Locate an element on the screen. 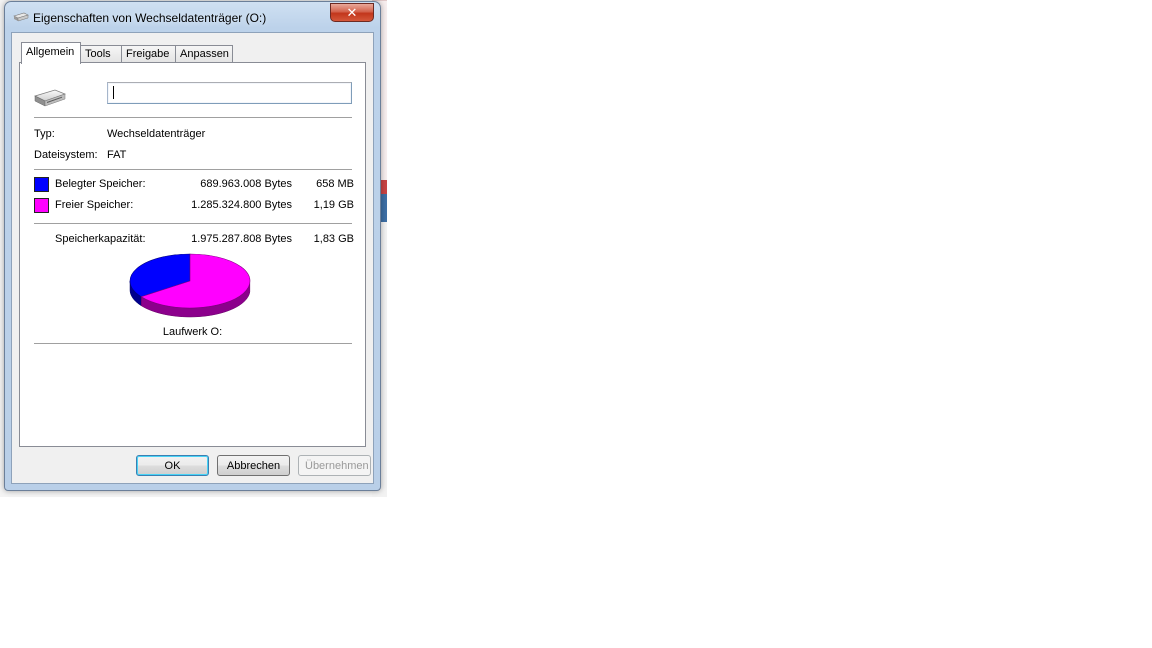 The width and height of the screenshot is (1152, 648). disk-usage-pie-chart is located at coordinates (190, 285).